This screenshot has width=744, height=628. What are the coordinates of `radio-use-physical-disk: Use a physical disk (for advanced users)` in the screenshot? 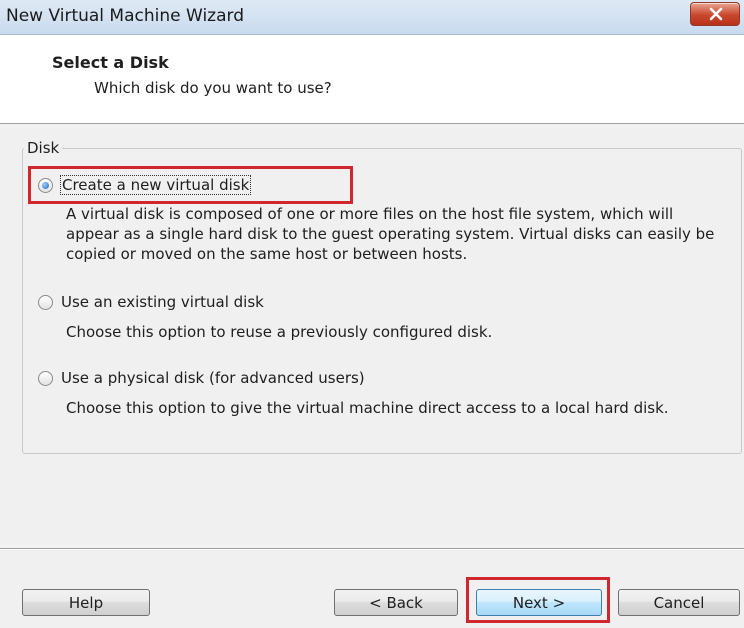 It's located at (201, 378).